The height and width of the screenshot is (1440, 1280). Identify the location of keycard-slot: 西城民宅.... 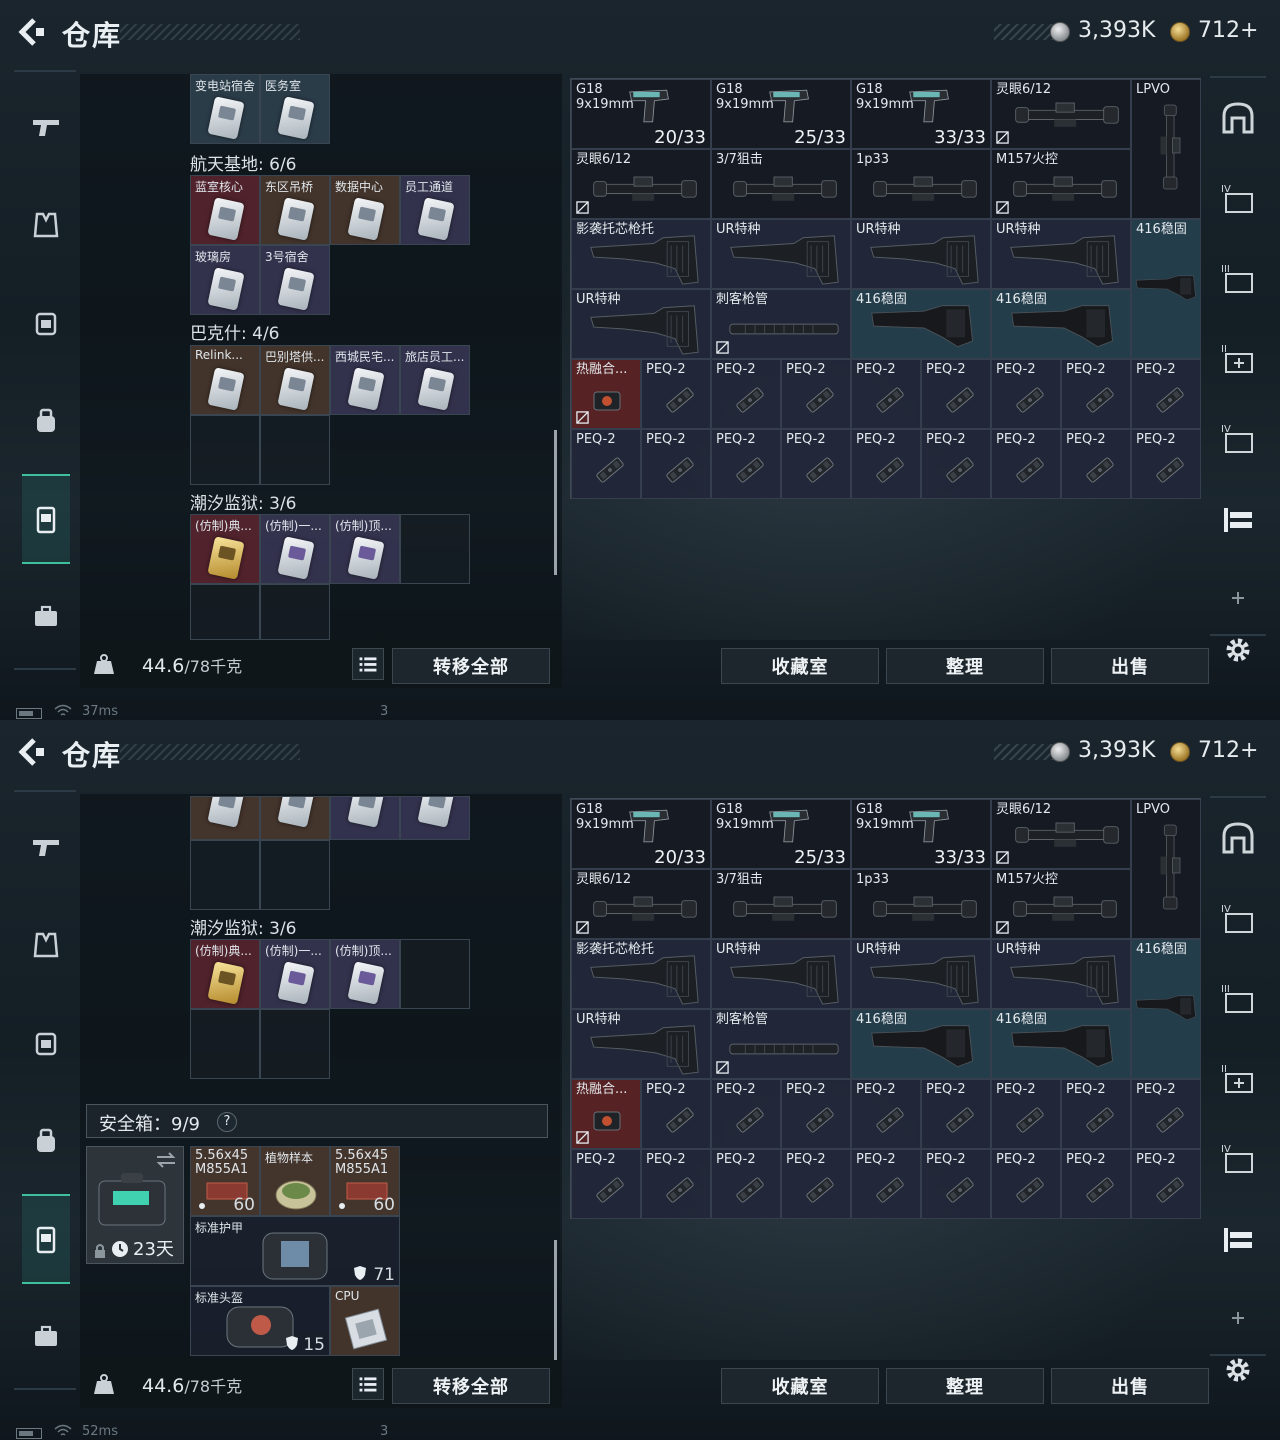
(365, 380).